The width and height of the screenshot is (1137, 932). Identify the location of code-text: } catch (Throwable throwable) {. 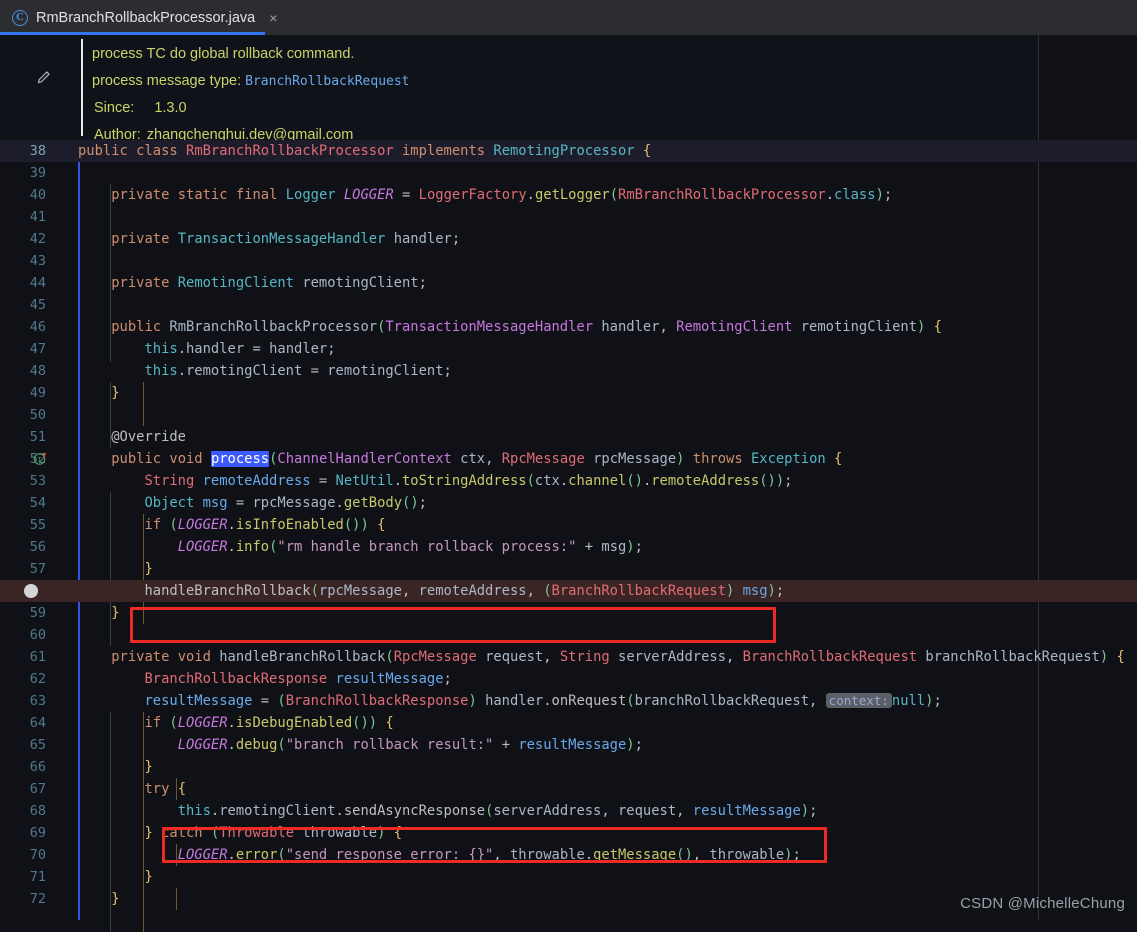
(240, 833).